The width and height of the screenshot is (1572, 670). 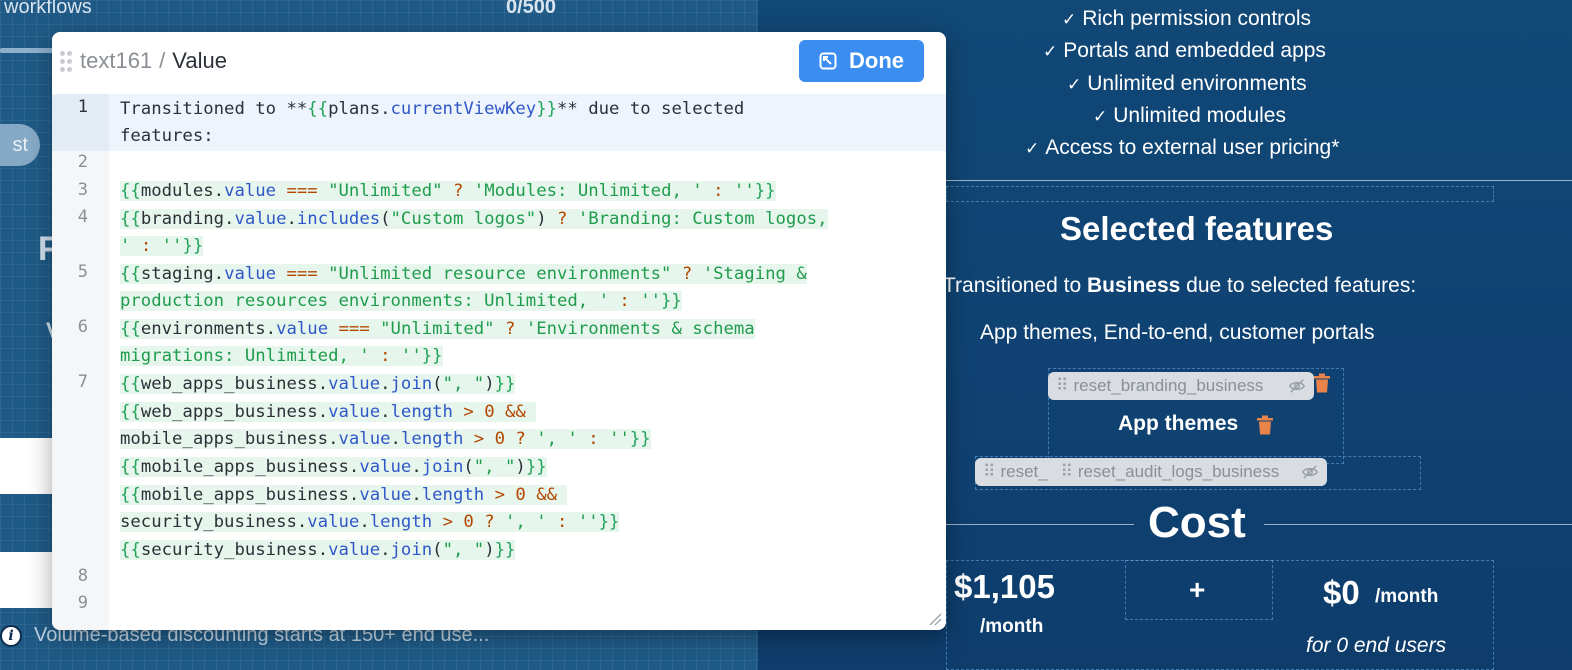 I want to click on price-main-unit: /month, so click(x=1012, y=626).